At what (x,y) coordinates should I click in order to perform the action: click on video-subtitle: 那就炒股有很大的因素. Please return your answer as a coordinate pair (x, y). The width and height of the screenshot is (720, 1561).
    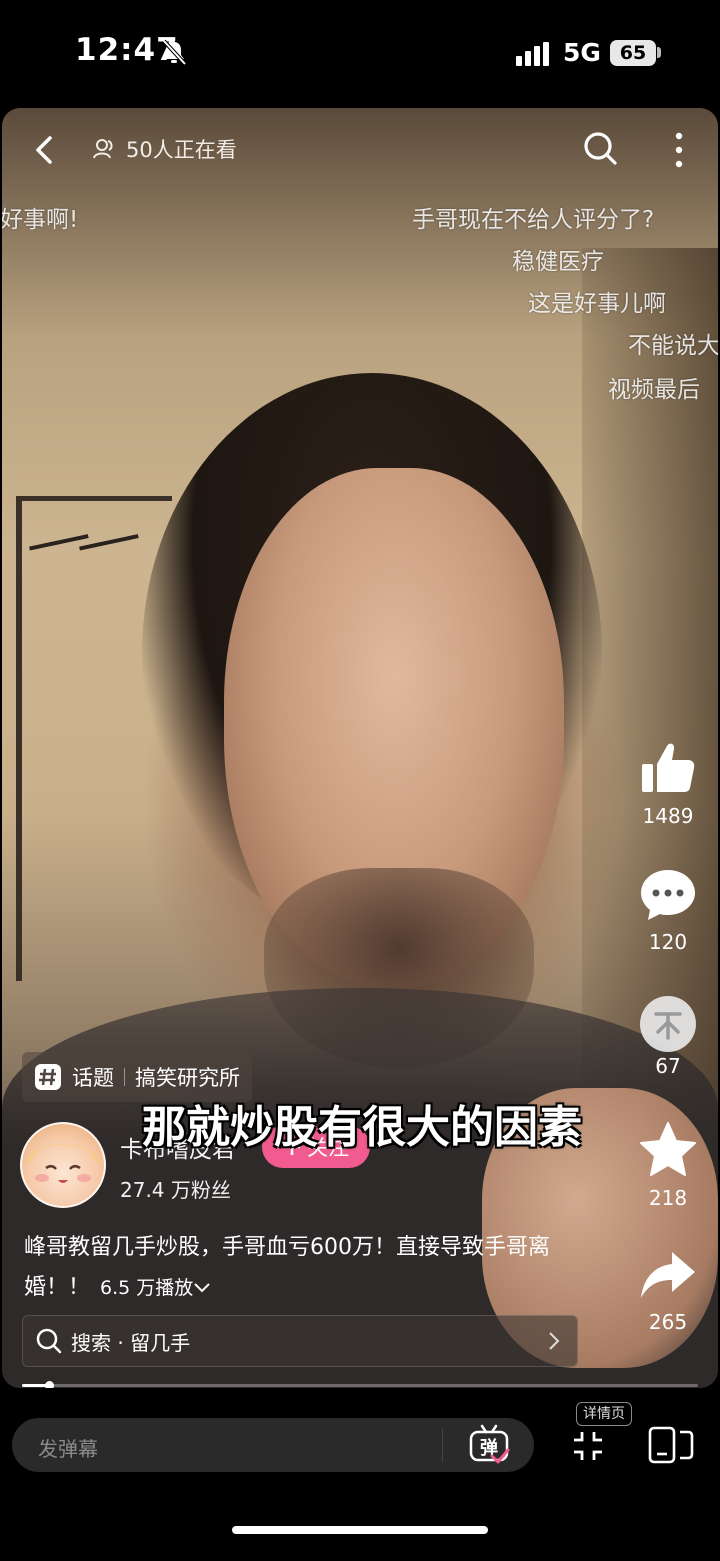
    Looking at the image, I should click on (362, 1127).